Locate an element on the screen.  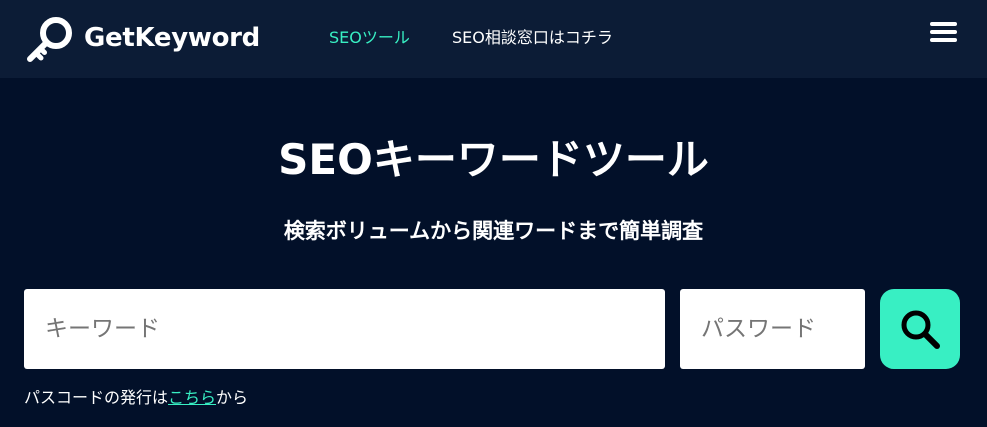
passcode-note: パスコードの発行はこちらから is located at coordinates (136, 398).